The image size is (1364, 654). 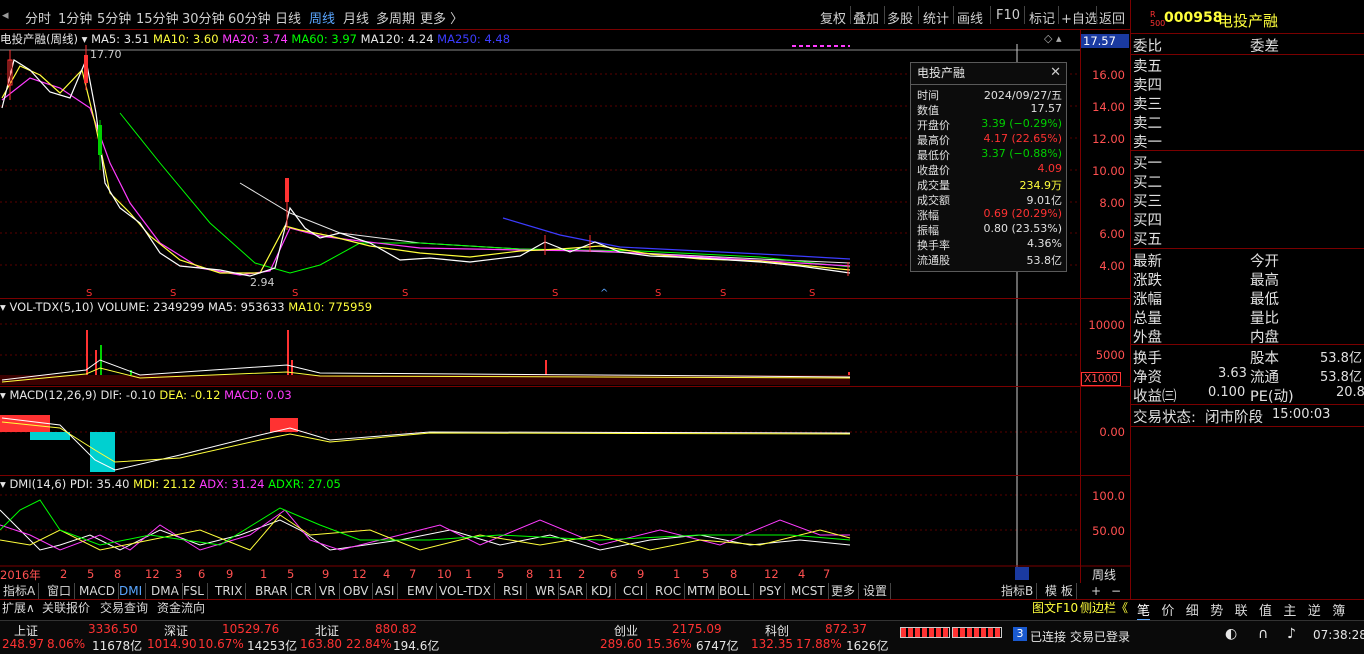 I want to click on bell-icon: ♪, so click(x=1291, y=634).